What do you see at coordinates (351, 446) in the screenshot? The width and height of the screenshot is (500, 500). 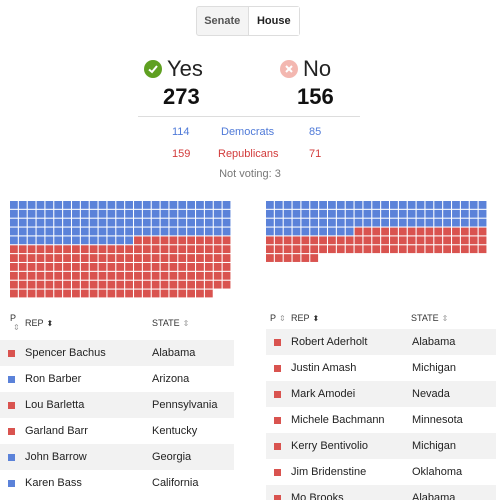 I see `member-name: Kerry Bentivolio` at bounding box center [351, 446].